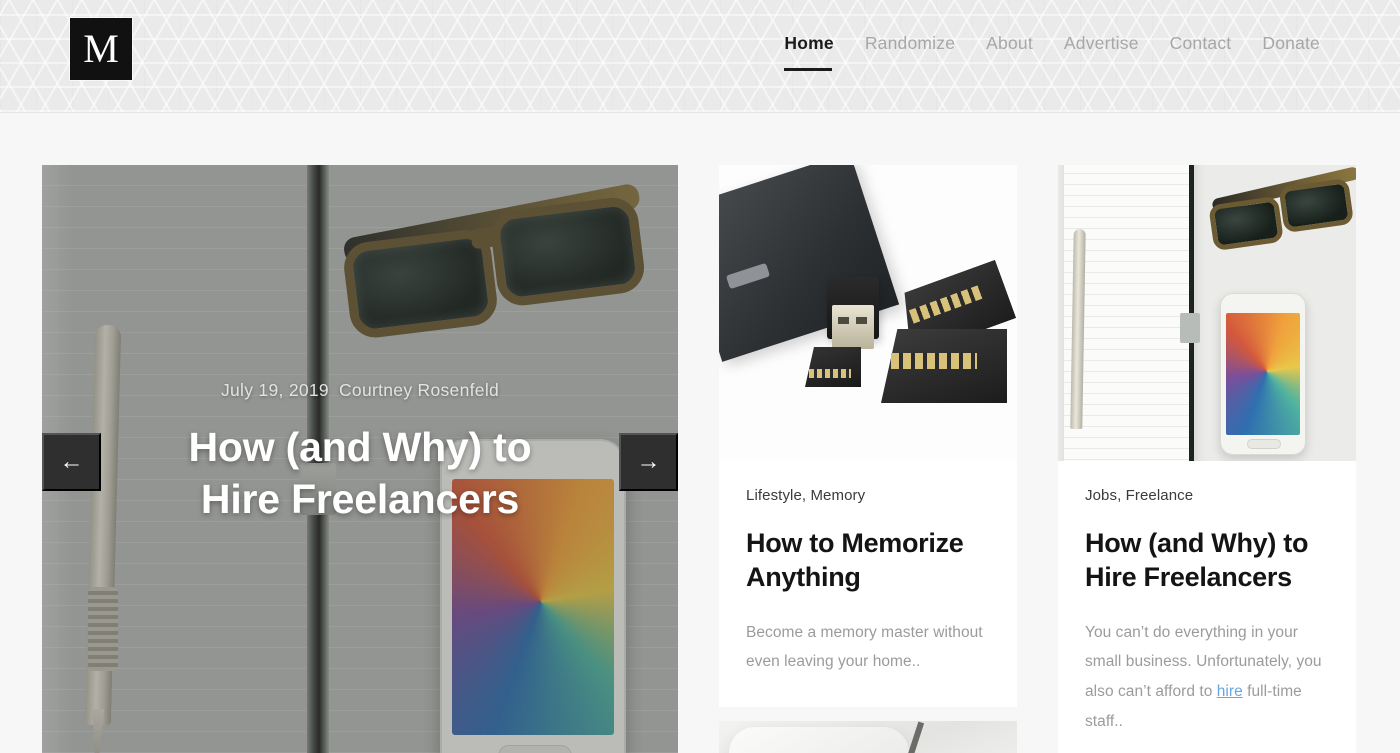  What do you see at coordinates (868, 714) in the screenshot?
I see `card-gap` at bounding box center [868, 714].